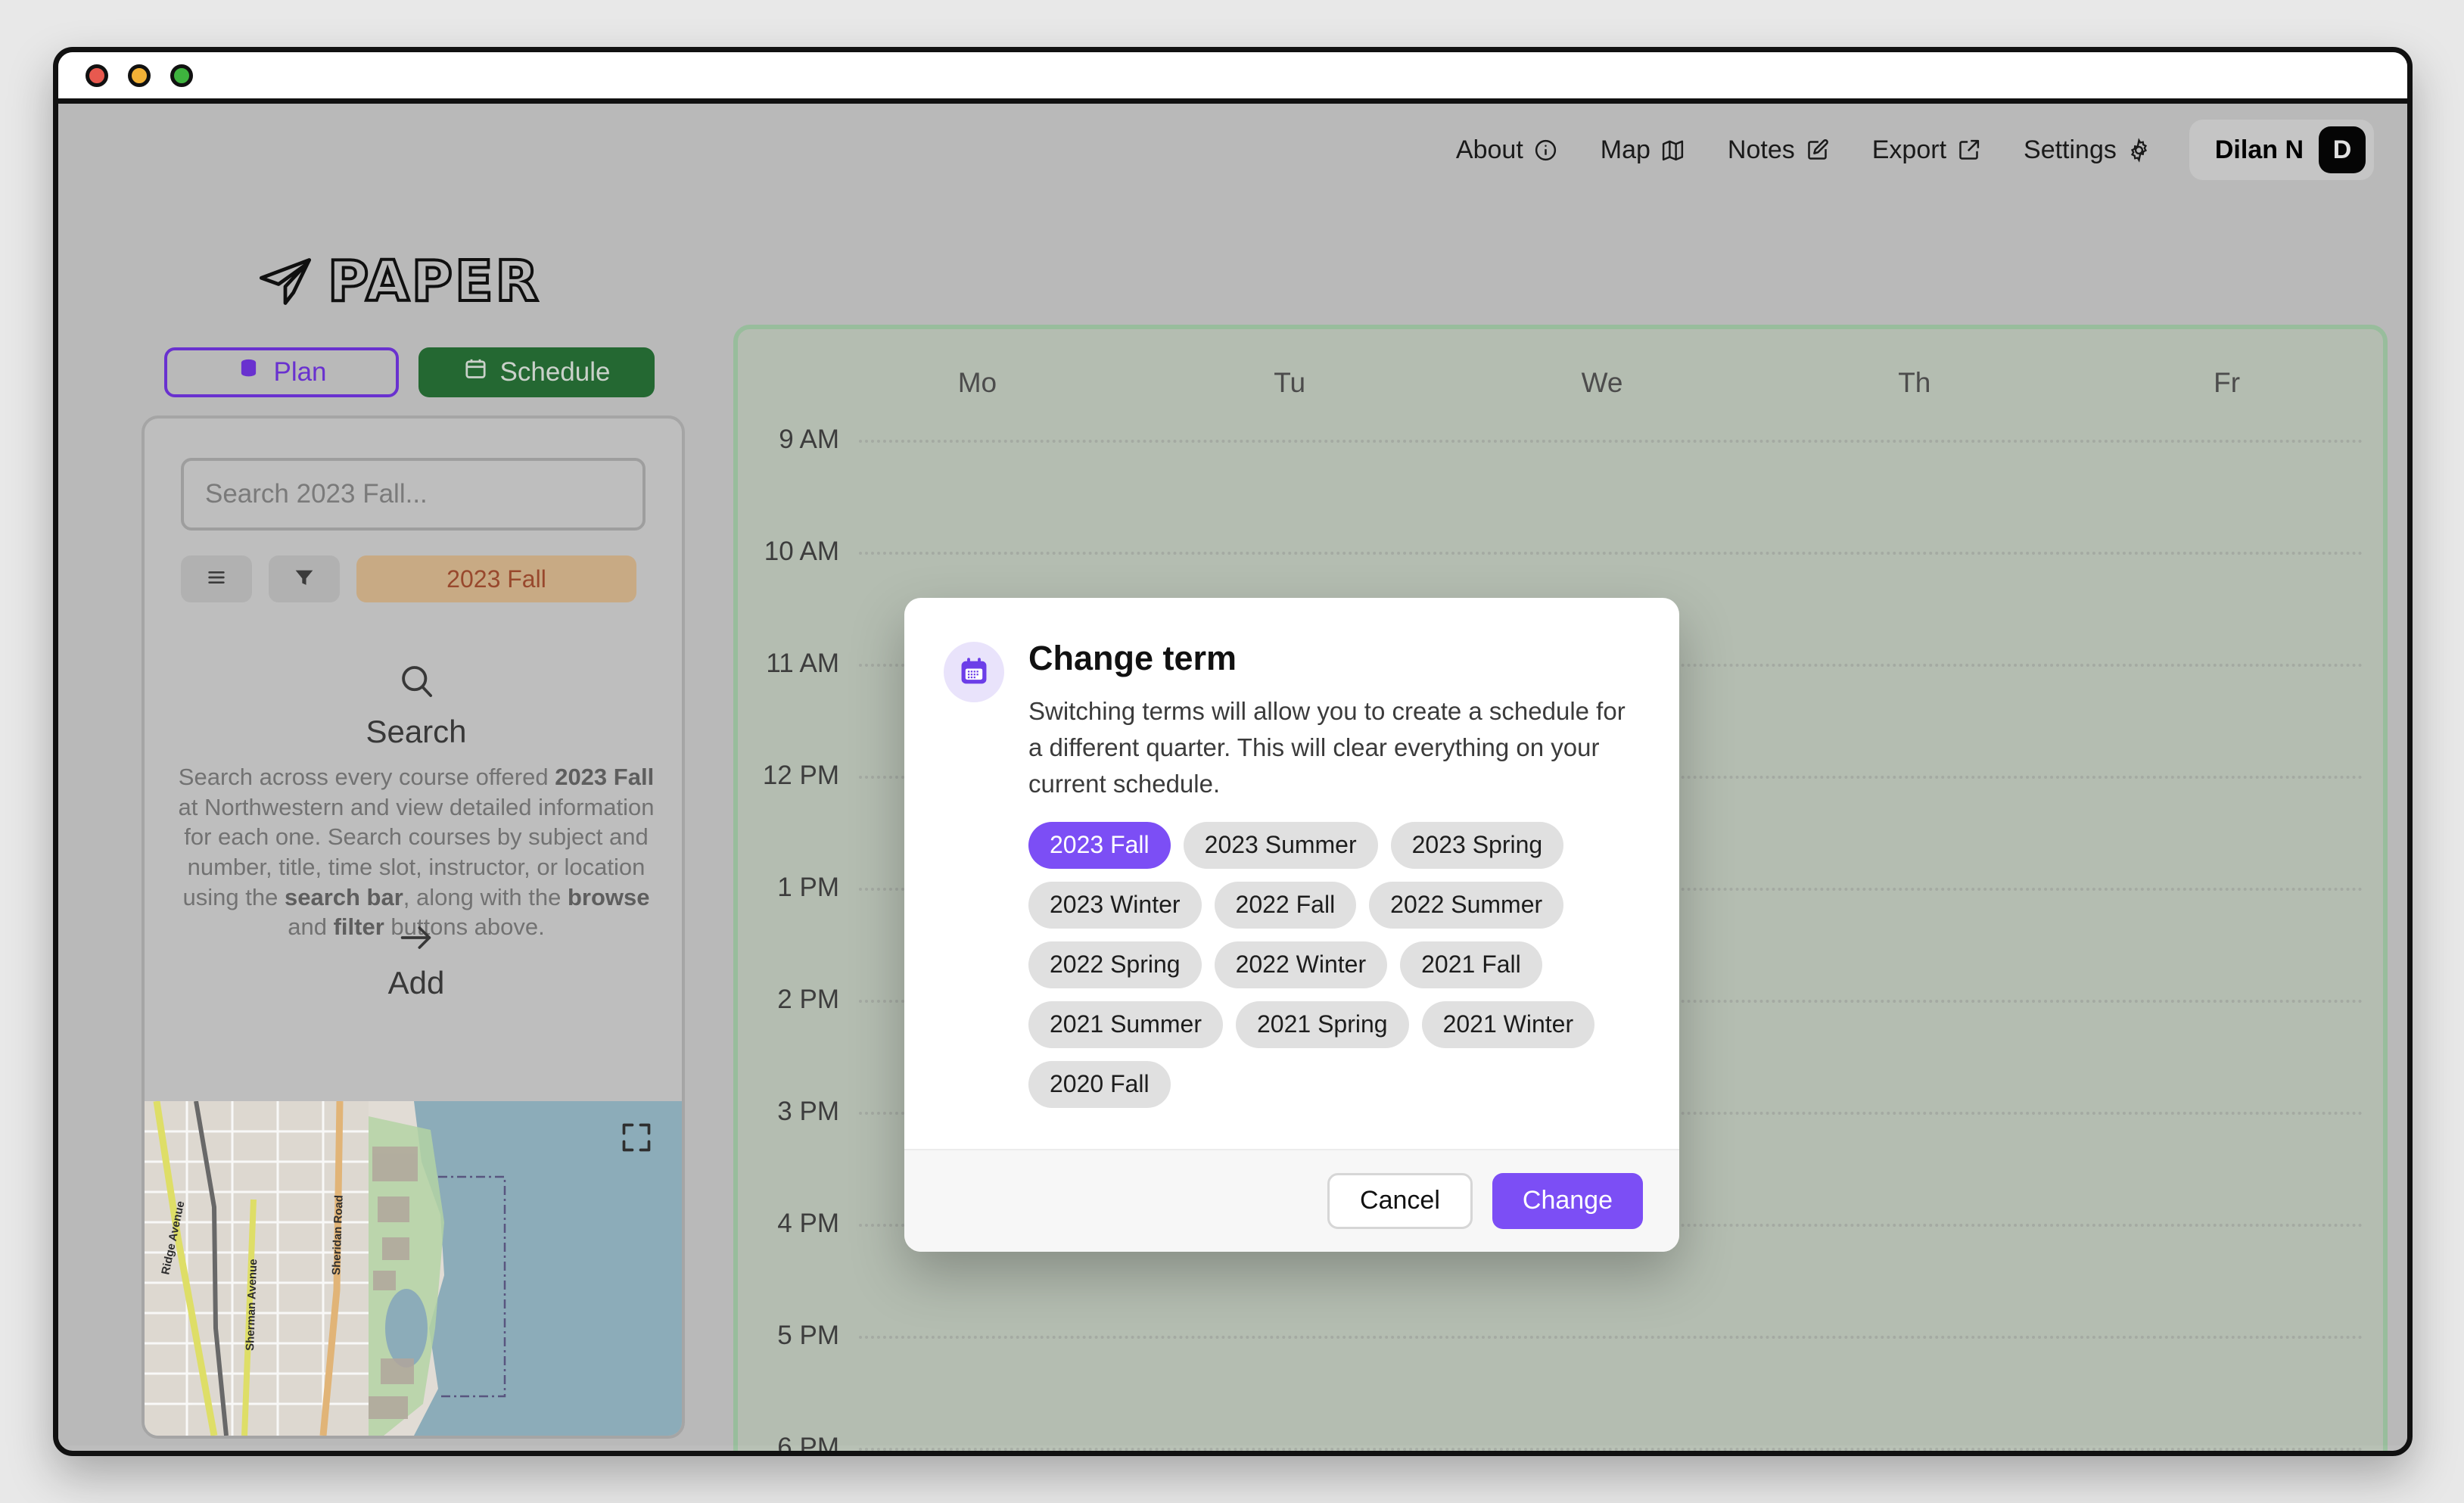 This screenshot has height=1503, width=2464. Describe the element at coordinates (1099, 845) in the screenshot. I see `term-option-pill: 2023 Fall` at that location.